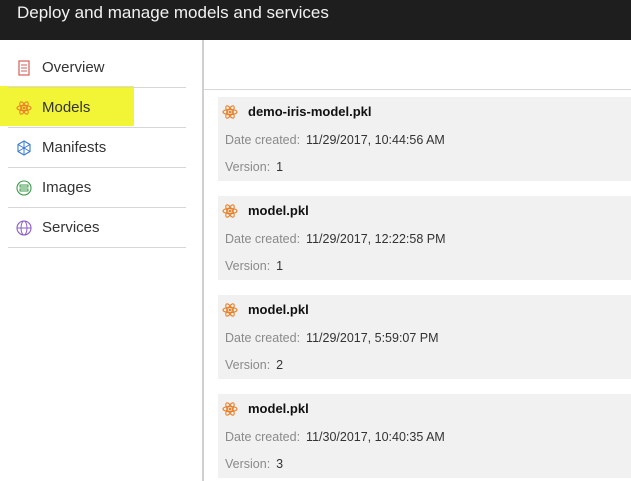 The height and width of the screenshot is (481, 631). I want to click on sidebar-item-label: Models, so click(66, 107).